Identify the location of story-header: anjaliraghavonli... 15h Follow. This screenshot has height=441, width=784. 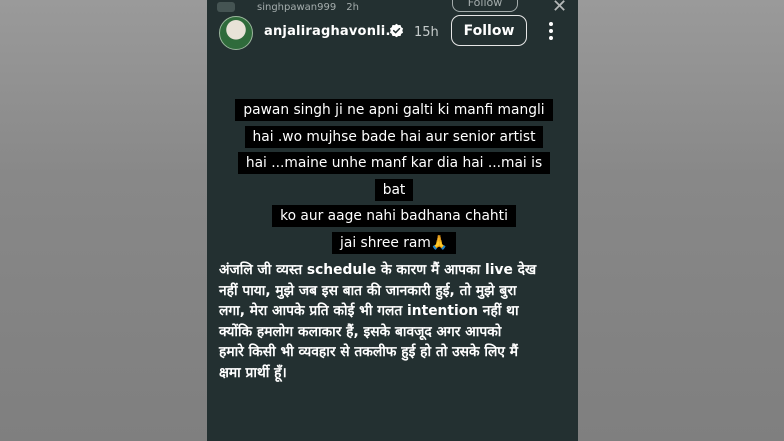
(392, 34).